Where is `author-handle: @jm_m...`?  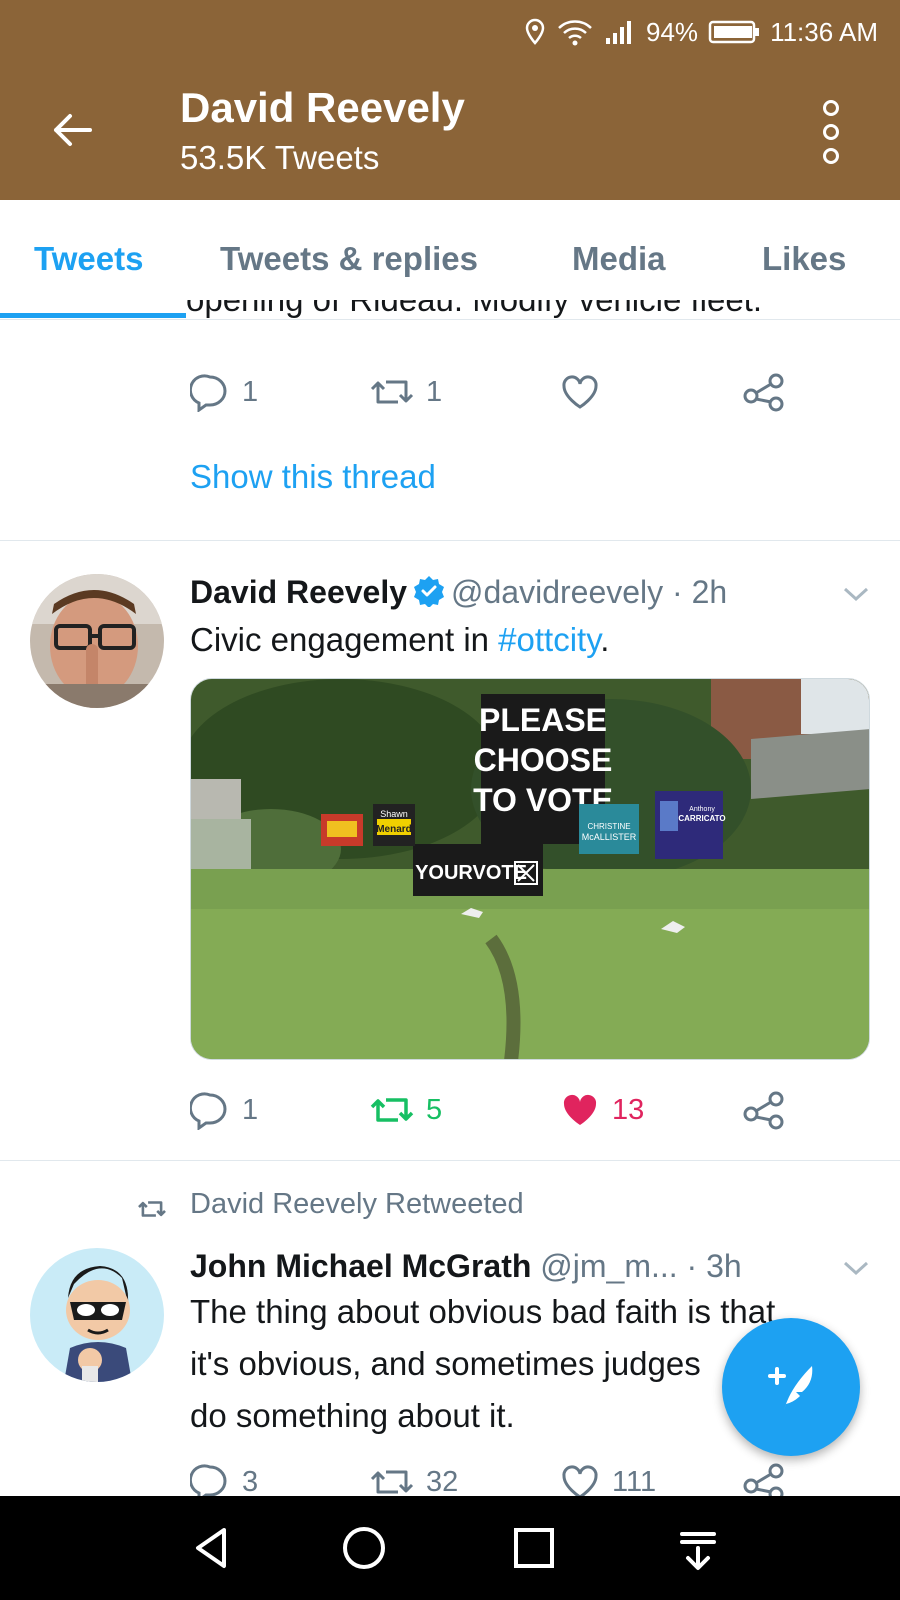
author-handle: @jm_m... is located at coordinates (608, 1266).